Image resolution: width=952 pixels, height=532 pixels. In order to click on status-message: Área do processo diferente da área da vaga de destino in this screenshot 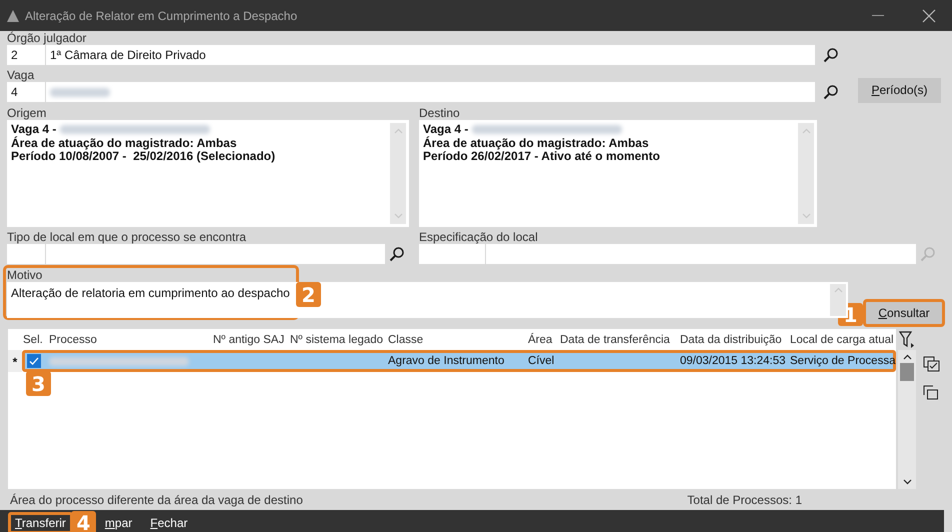, I will do `click(156, 500)`.